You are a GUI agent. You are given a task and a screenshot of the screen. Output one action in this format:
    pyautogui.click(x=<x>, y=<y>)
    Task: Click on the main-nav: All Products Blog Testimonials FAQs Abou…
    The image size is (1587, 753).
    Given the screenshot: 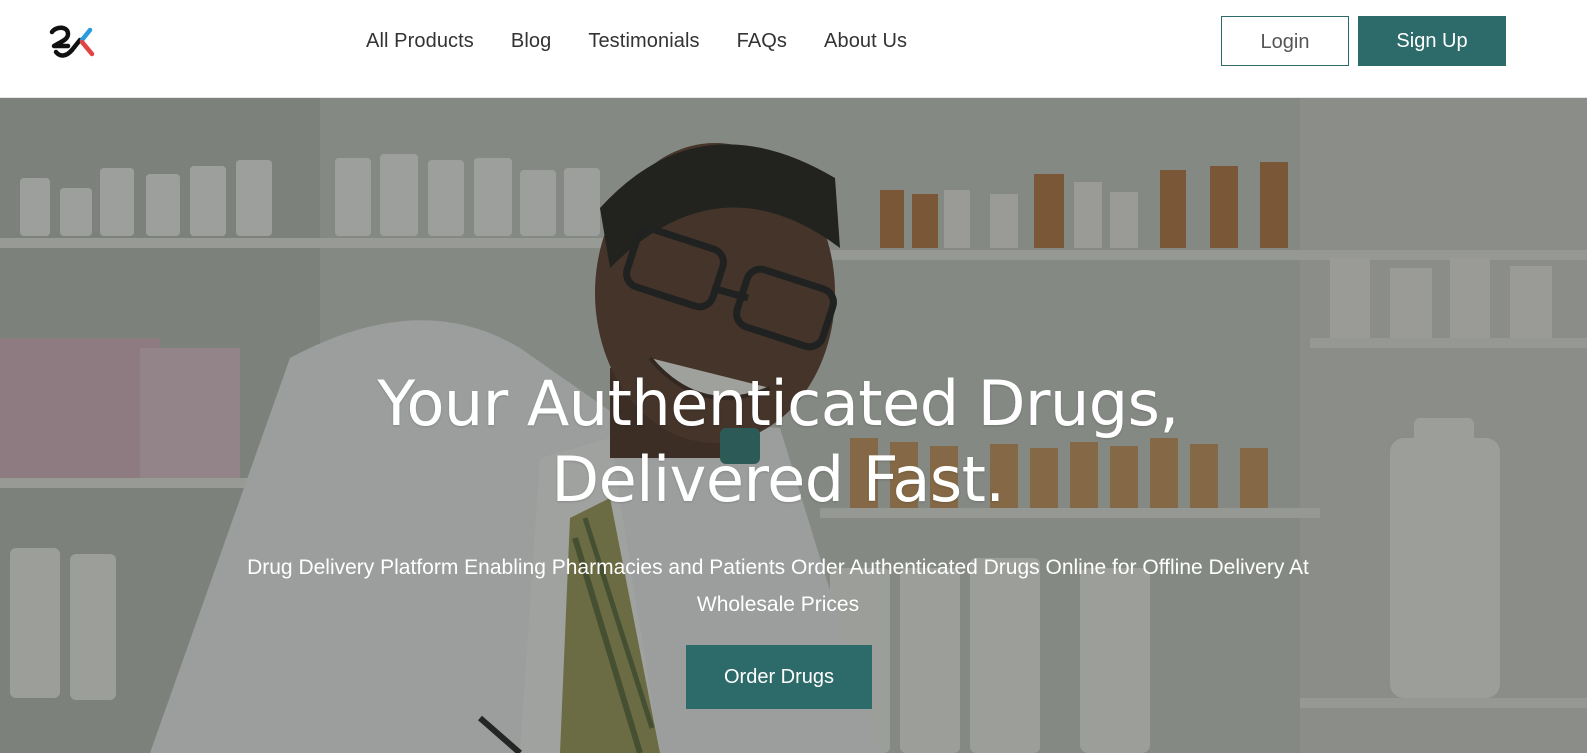 What is the action you would take?
    pyautogui.click(x=636, y=41)
    